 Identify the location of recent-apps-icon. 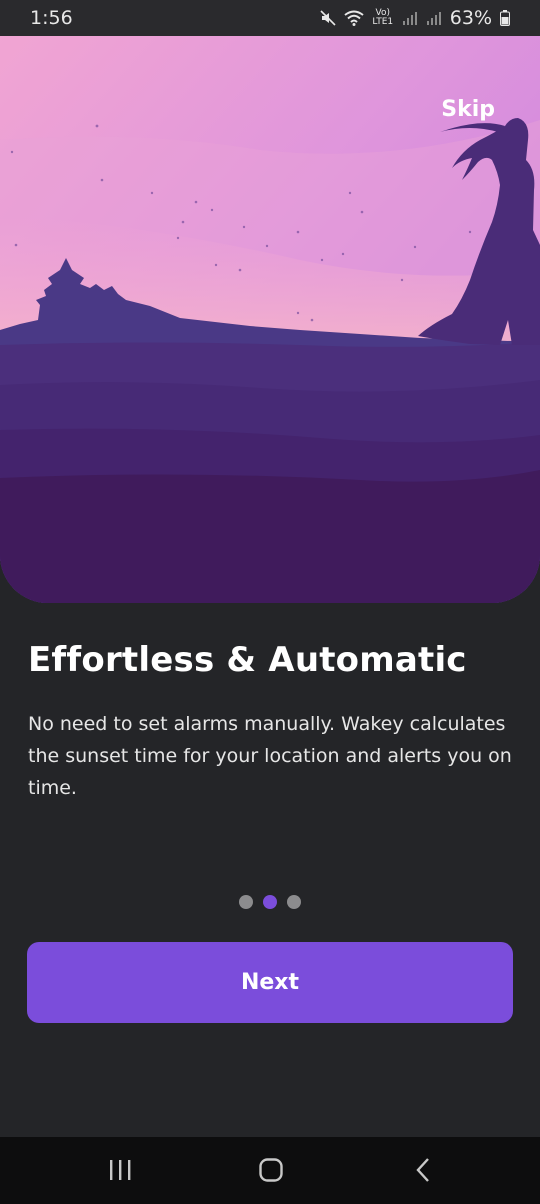
(120, 1172).